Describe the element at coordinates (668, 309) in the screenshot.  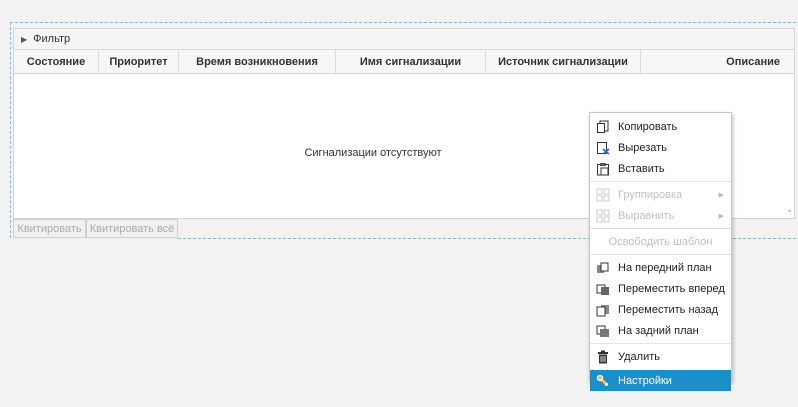
I see `menu-item-move-back-label: Переместить назад` at that location.